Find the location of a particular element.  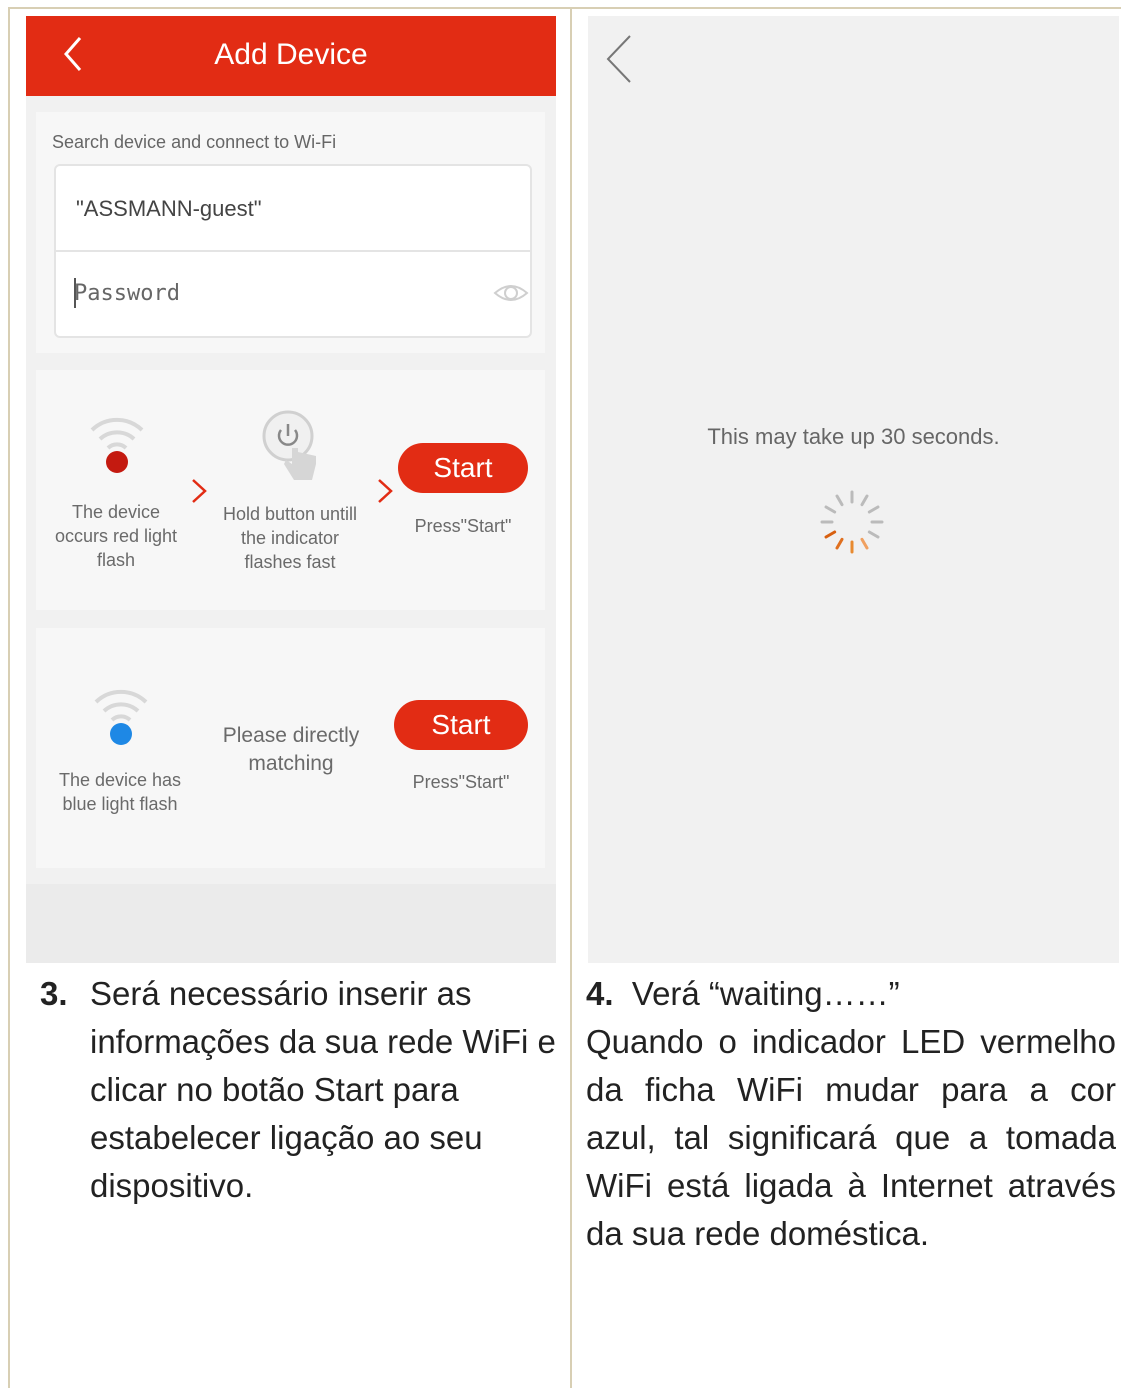

caption-heading: 4. Verá “waiting……” is located at coordinates (851, 994).